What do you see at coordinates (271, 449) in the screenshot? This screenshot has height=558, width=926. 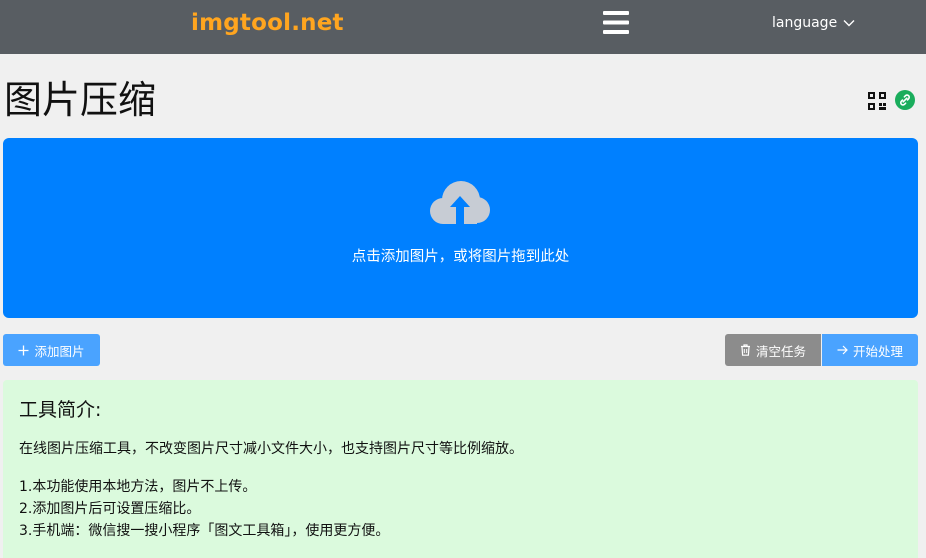 I see `intro-description: 在线图片压缩工具，不改变图片尺寸减小文件大小，也支持图片尺寸等比例缩放。` at bounding box center [271, 449].